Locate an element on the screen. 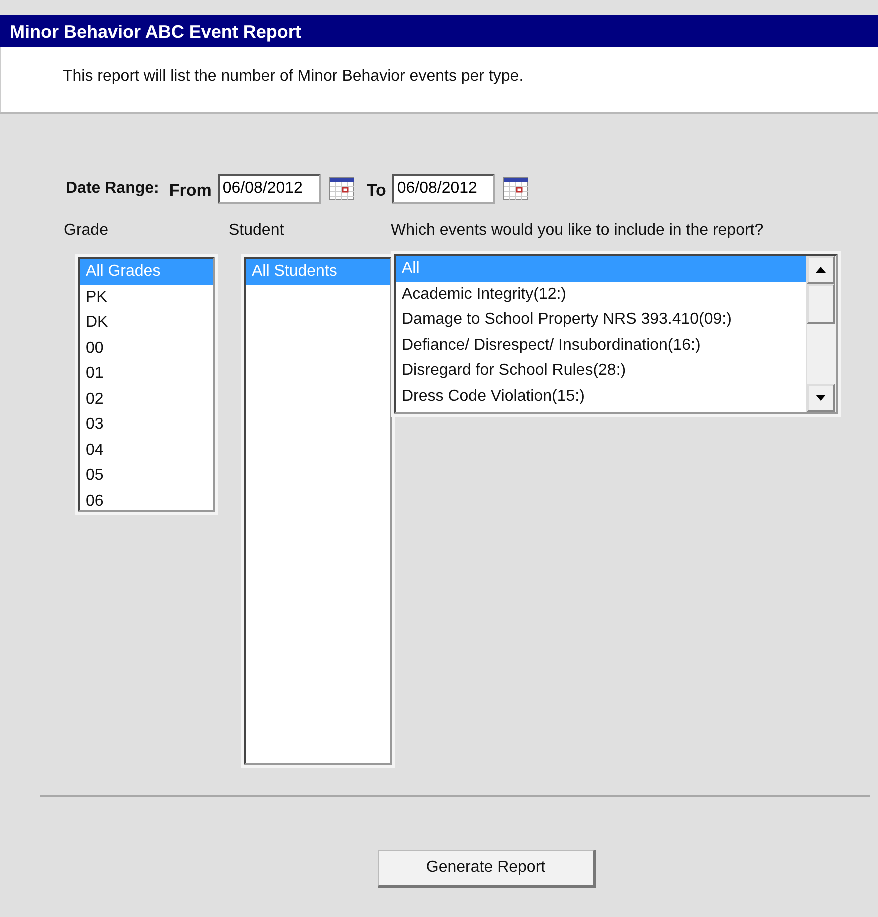 The width and height of the screenshot is (878, 917). list-option: 02 is located at coordinates (146, 399).